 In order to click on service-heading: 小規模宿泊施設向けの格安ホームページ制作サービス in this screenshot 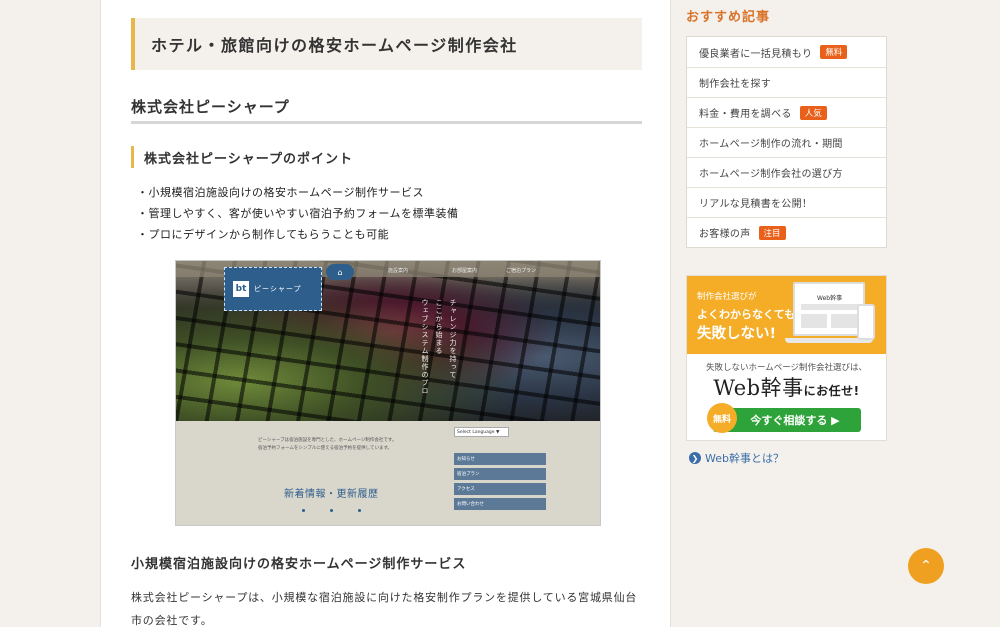, I will do `click(298, 562)`.